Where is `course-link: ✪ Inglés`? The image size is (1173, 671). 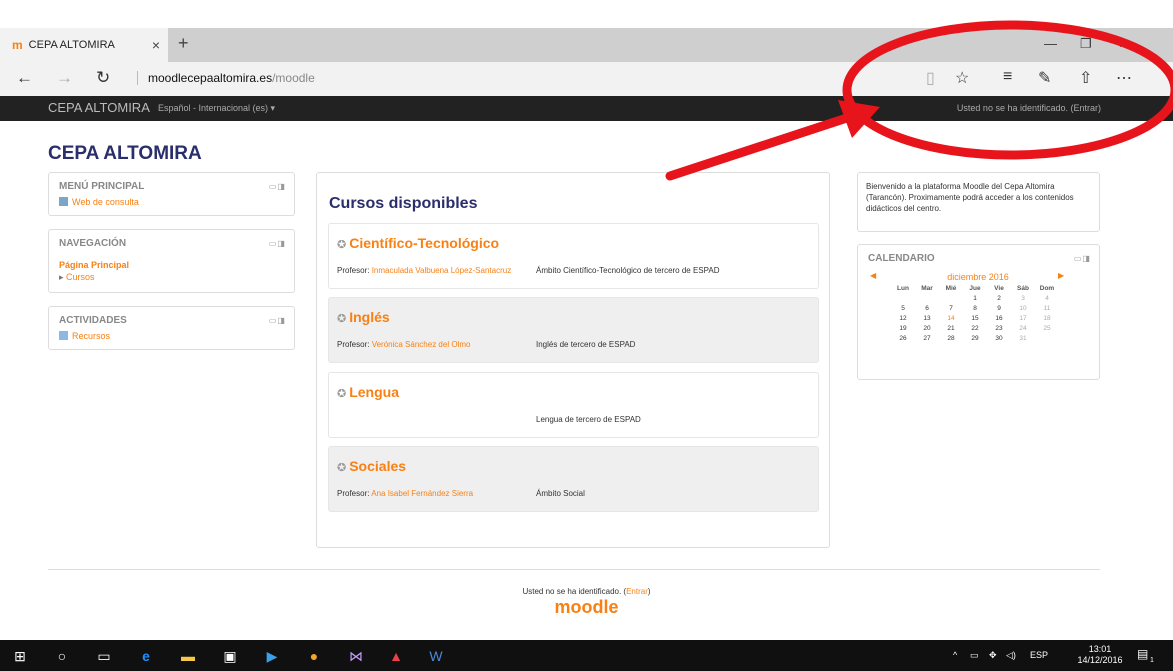 course-link: ✪ Inglés is located at coordinates (363, 317).